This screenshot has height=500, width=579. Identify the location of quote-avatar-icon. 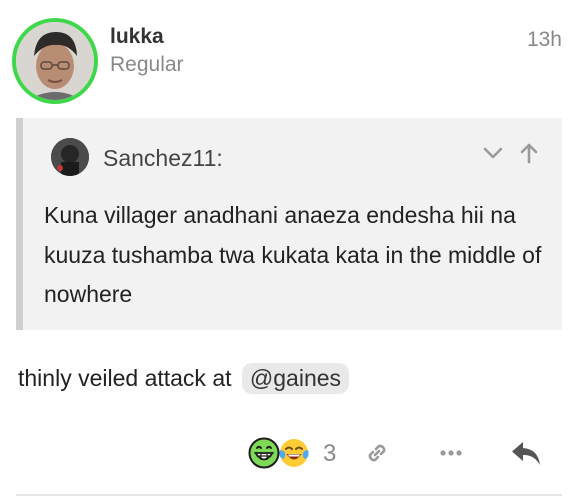
(70, 157).